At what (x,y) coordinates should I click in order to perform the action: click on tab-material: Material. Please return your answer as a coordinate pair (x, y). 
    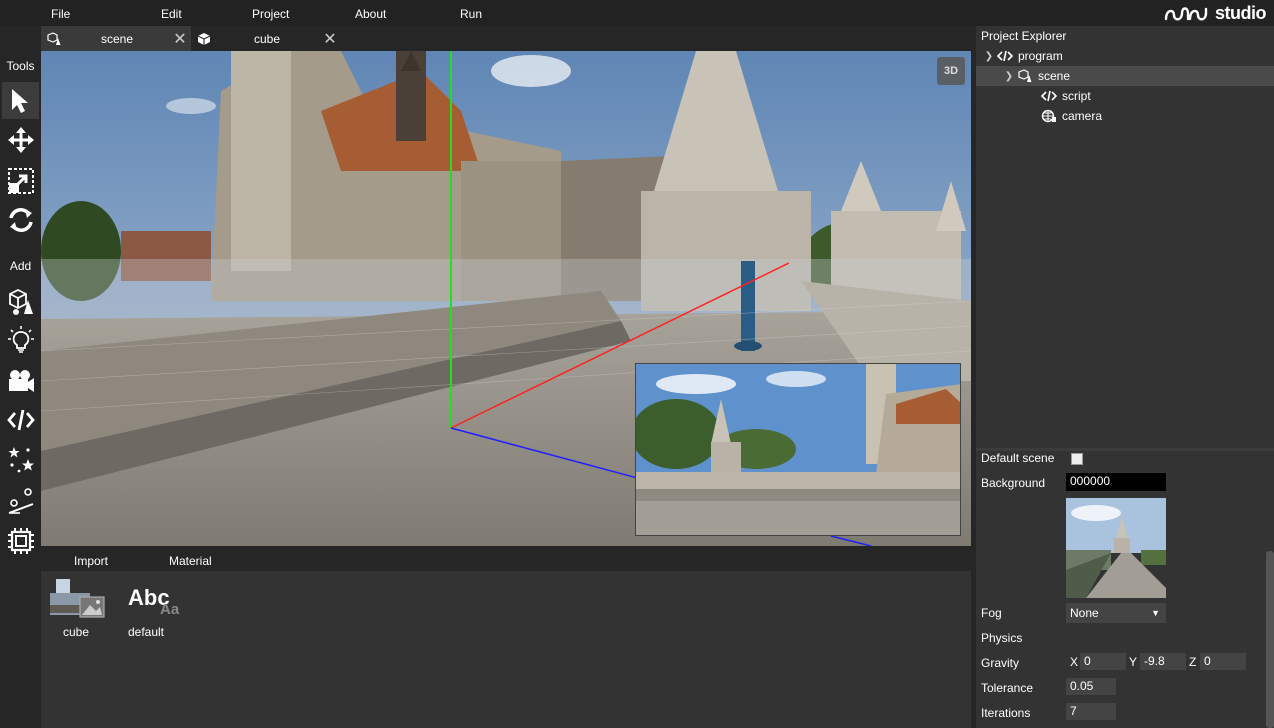
    Looking at the image, I should click on (190, 561).